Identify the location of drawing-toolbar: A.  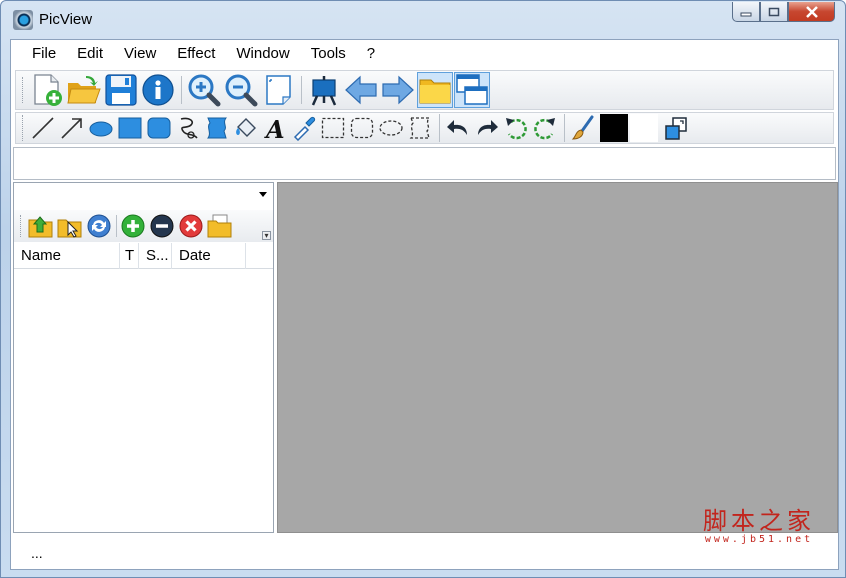
(424, 128).